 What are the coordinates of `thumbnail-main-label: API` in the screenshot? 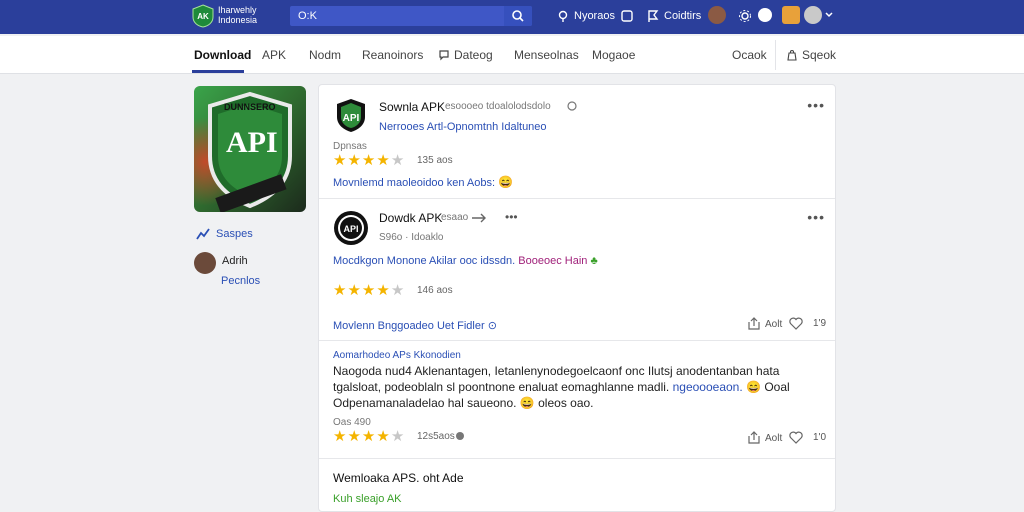 It's located at (252, 142).